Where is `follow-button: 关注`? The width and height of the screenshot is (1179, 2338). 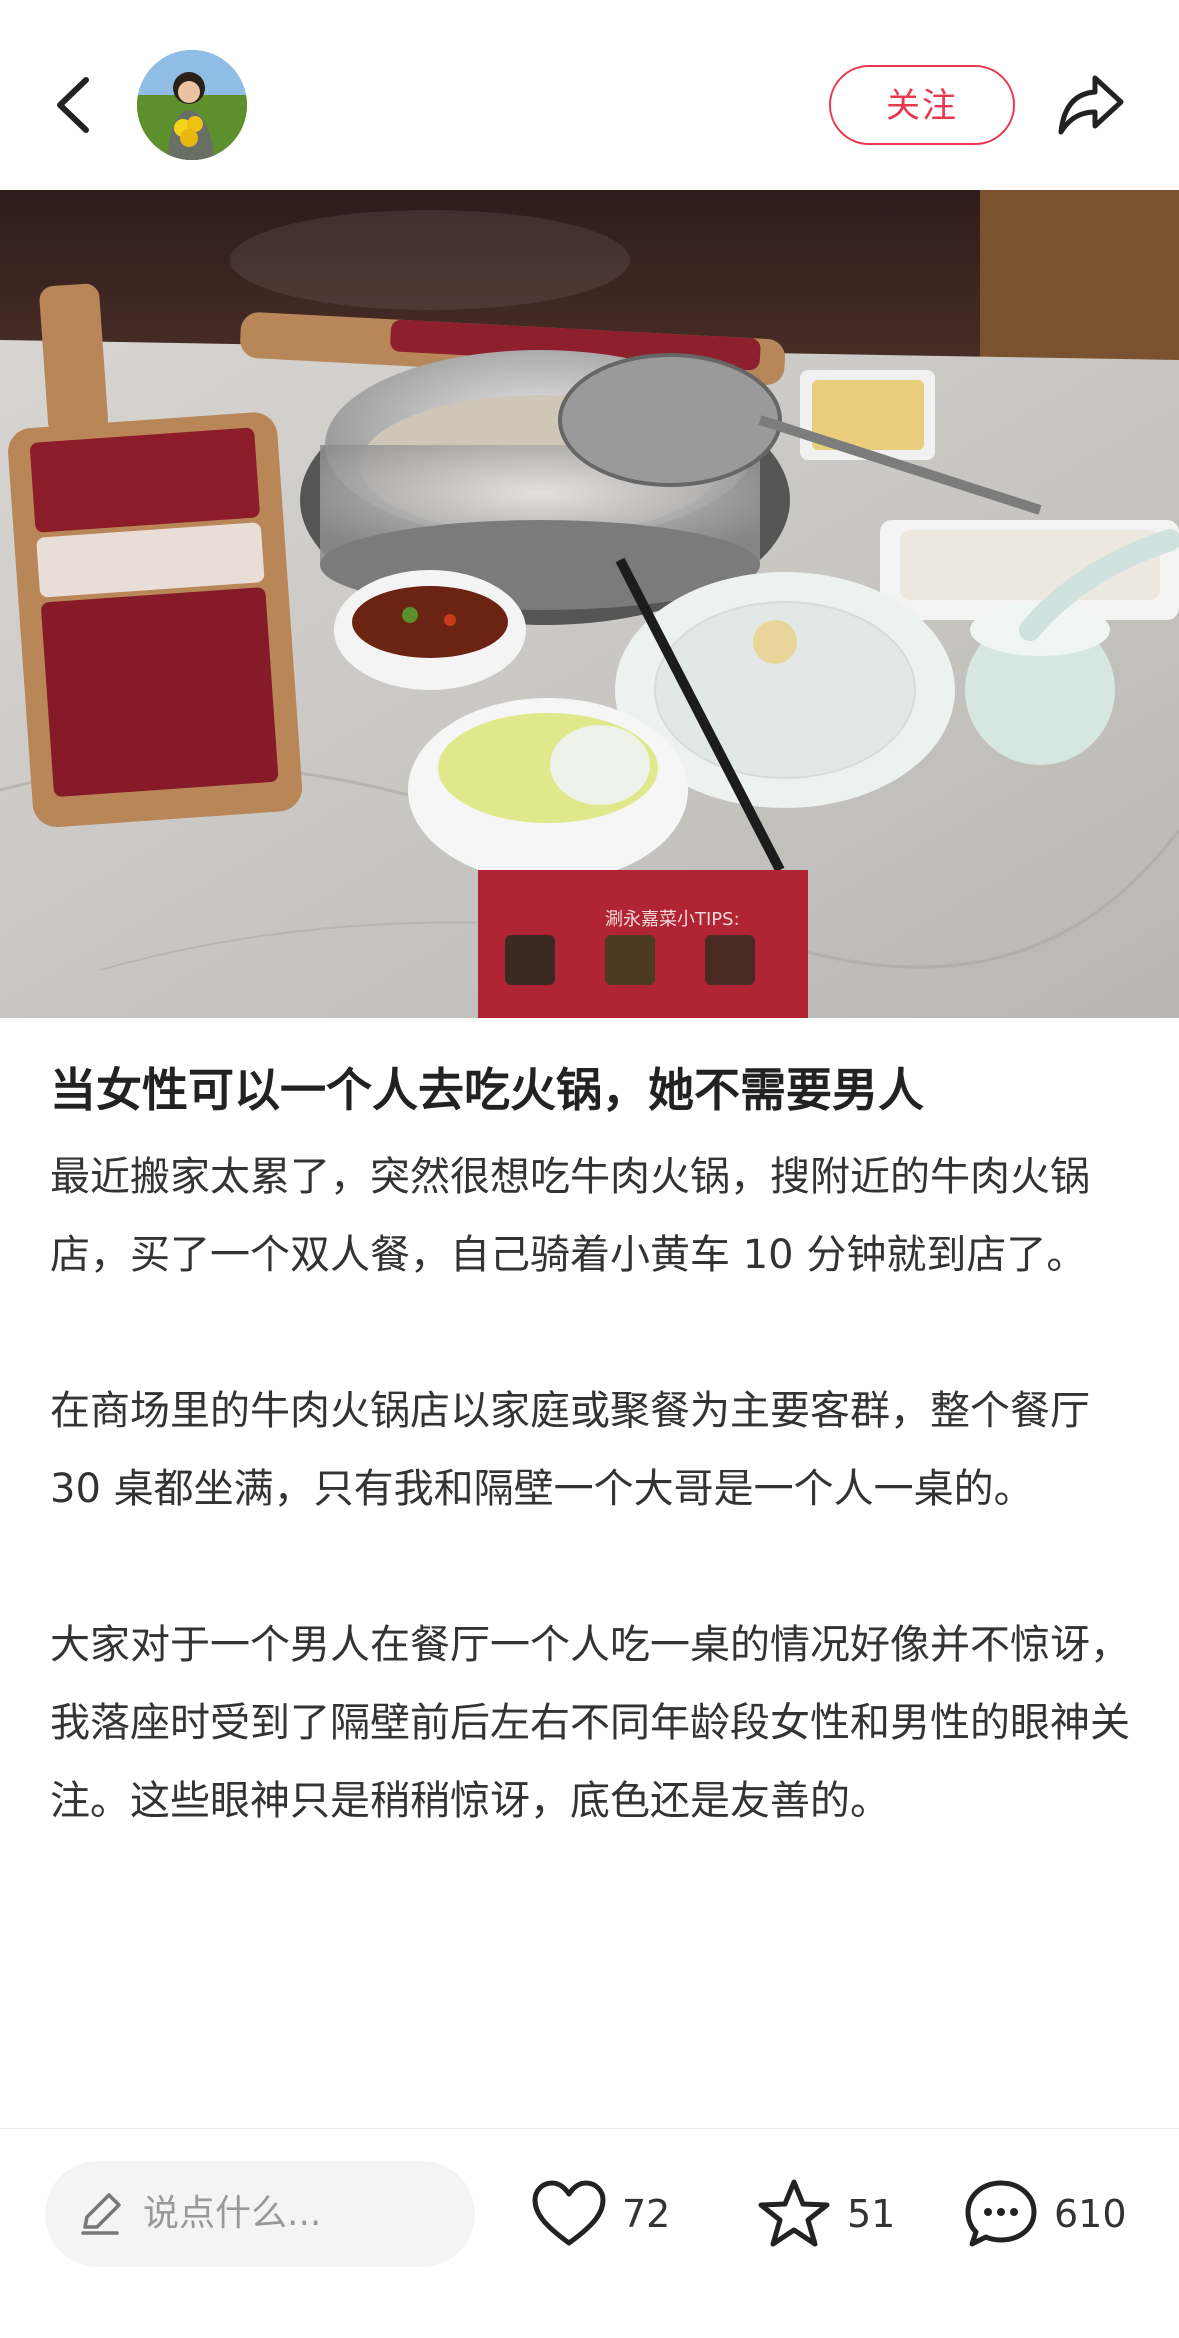
follow-button: 关注 is located at coordinates (922, 105).